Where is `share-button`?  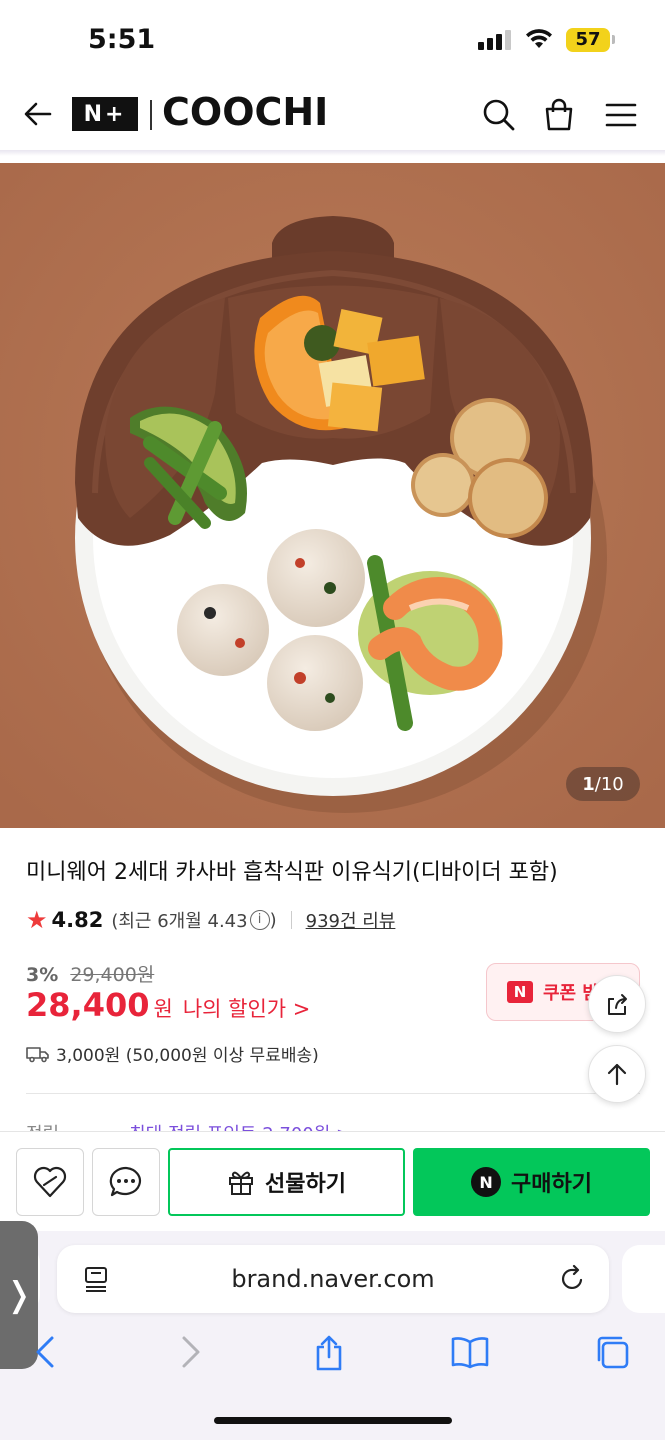 share-button is located at coordinates (617, 1004).